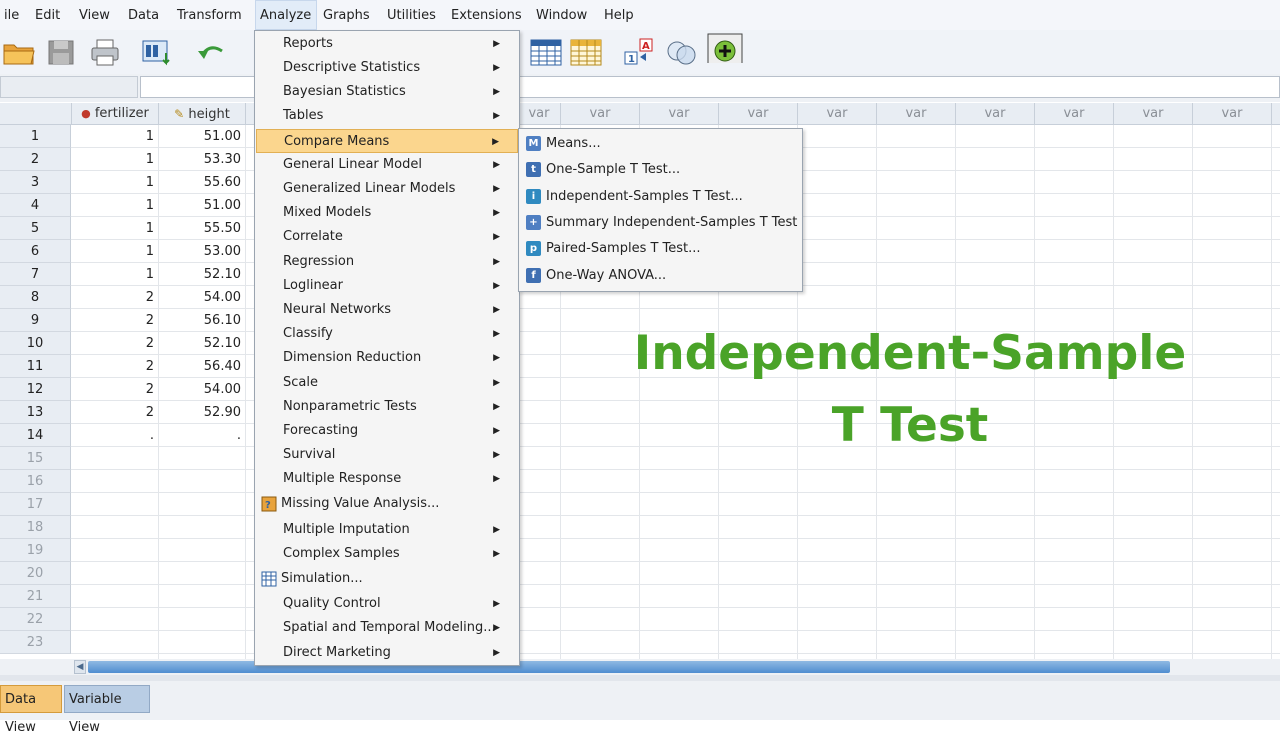  Describe the element at coordinates (35, 205) in the screenshot. I see `row-header: 4` at that location.